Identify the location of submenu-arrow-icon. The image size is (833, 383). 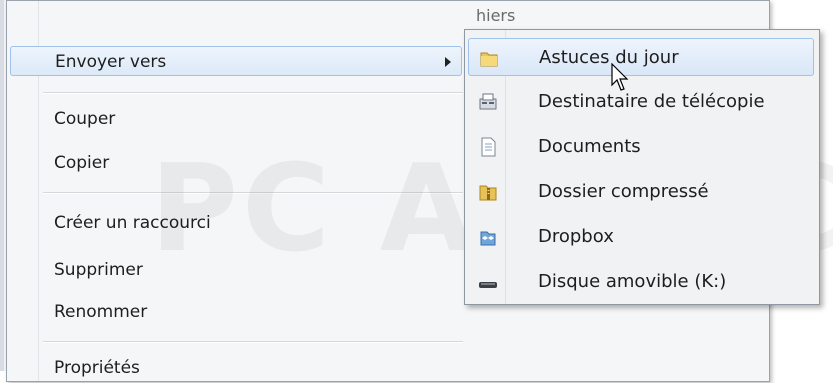
(448, 62).